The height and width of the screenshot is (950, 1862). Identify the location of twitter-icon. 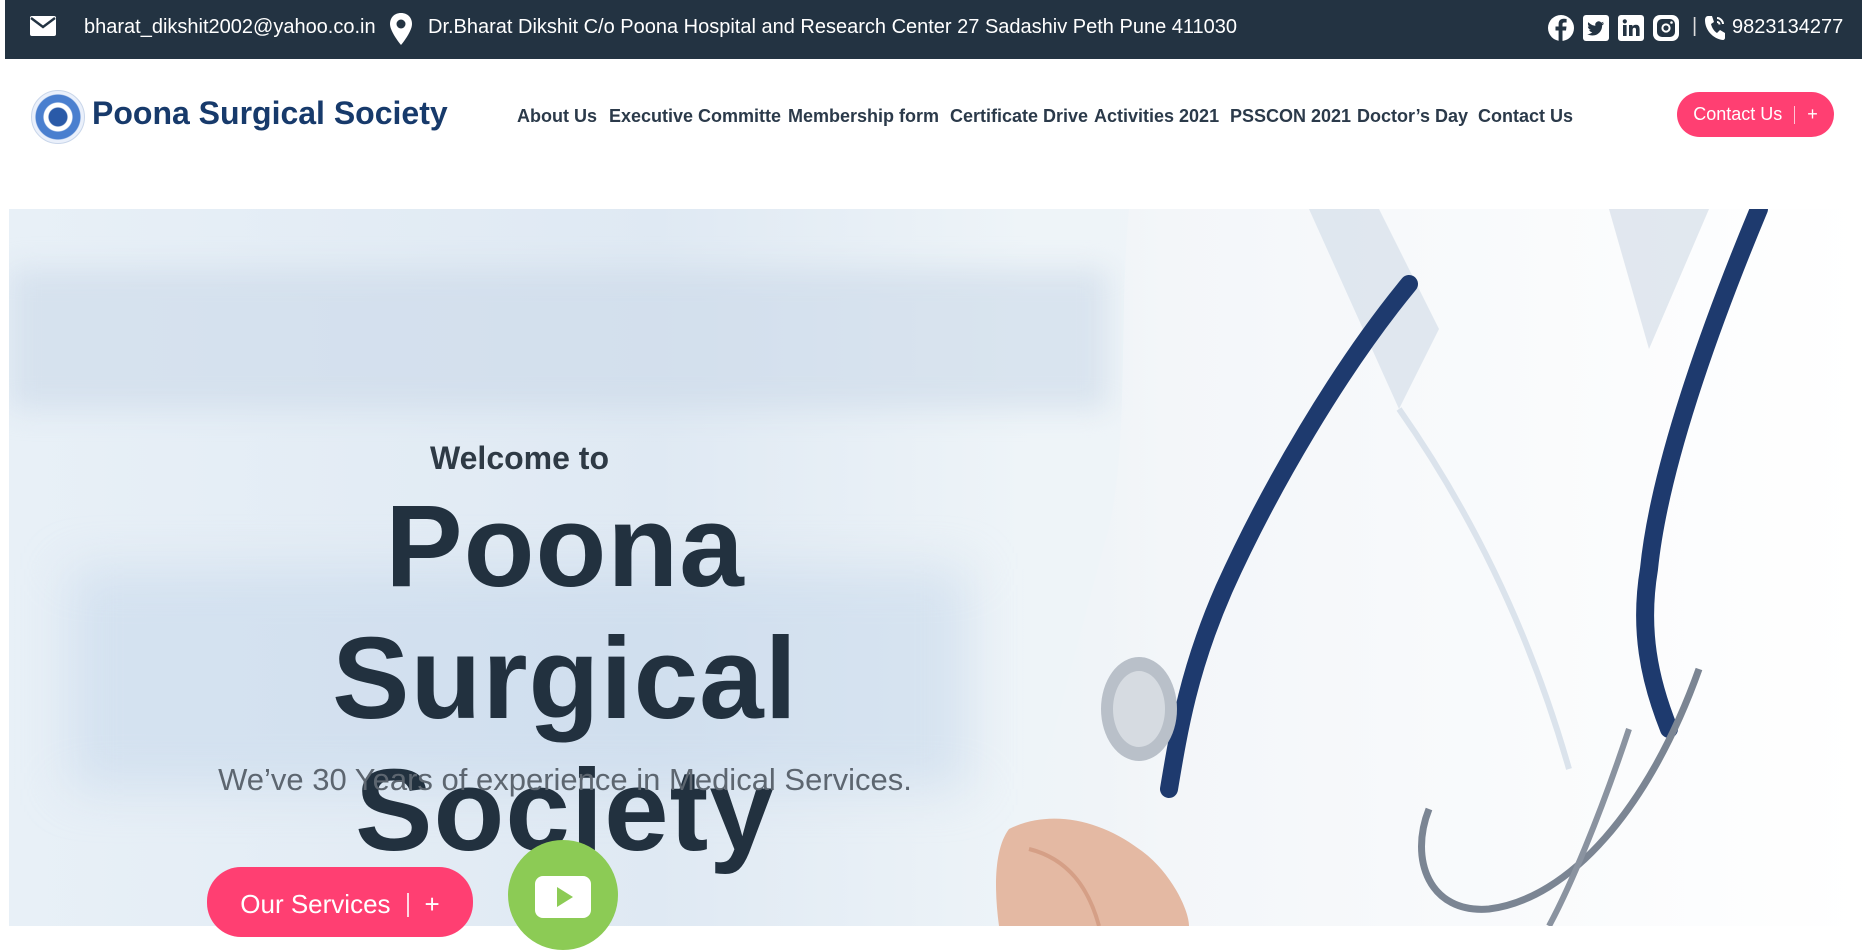
(1596, 28).